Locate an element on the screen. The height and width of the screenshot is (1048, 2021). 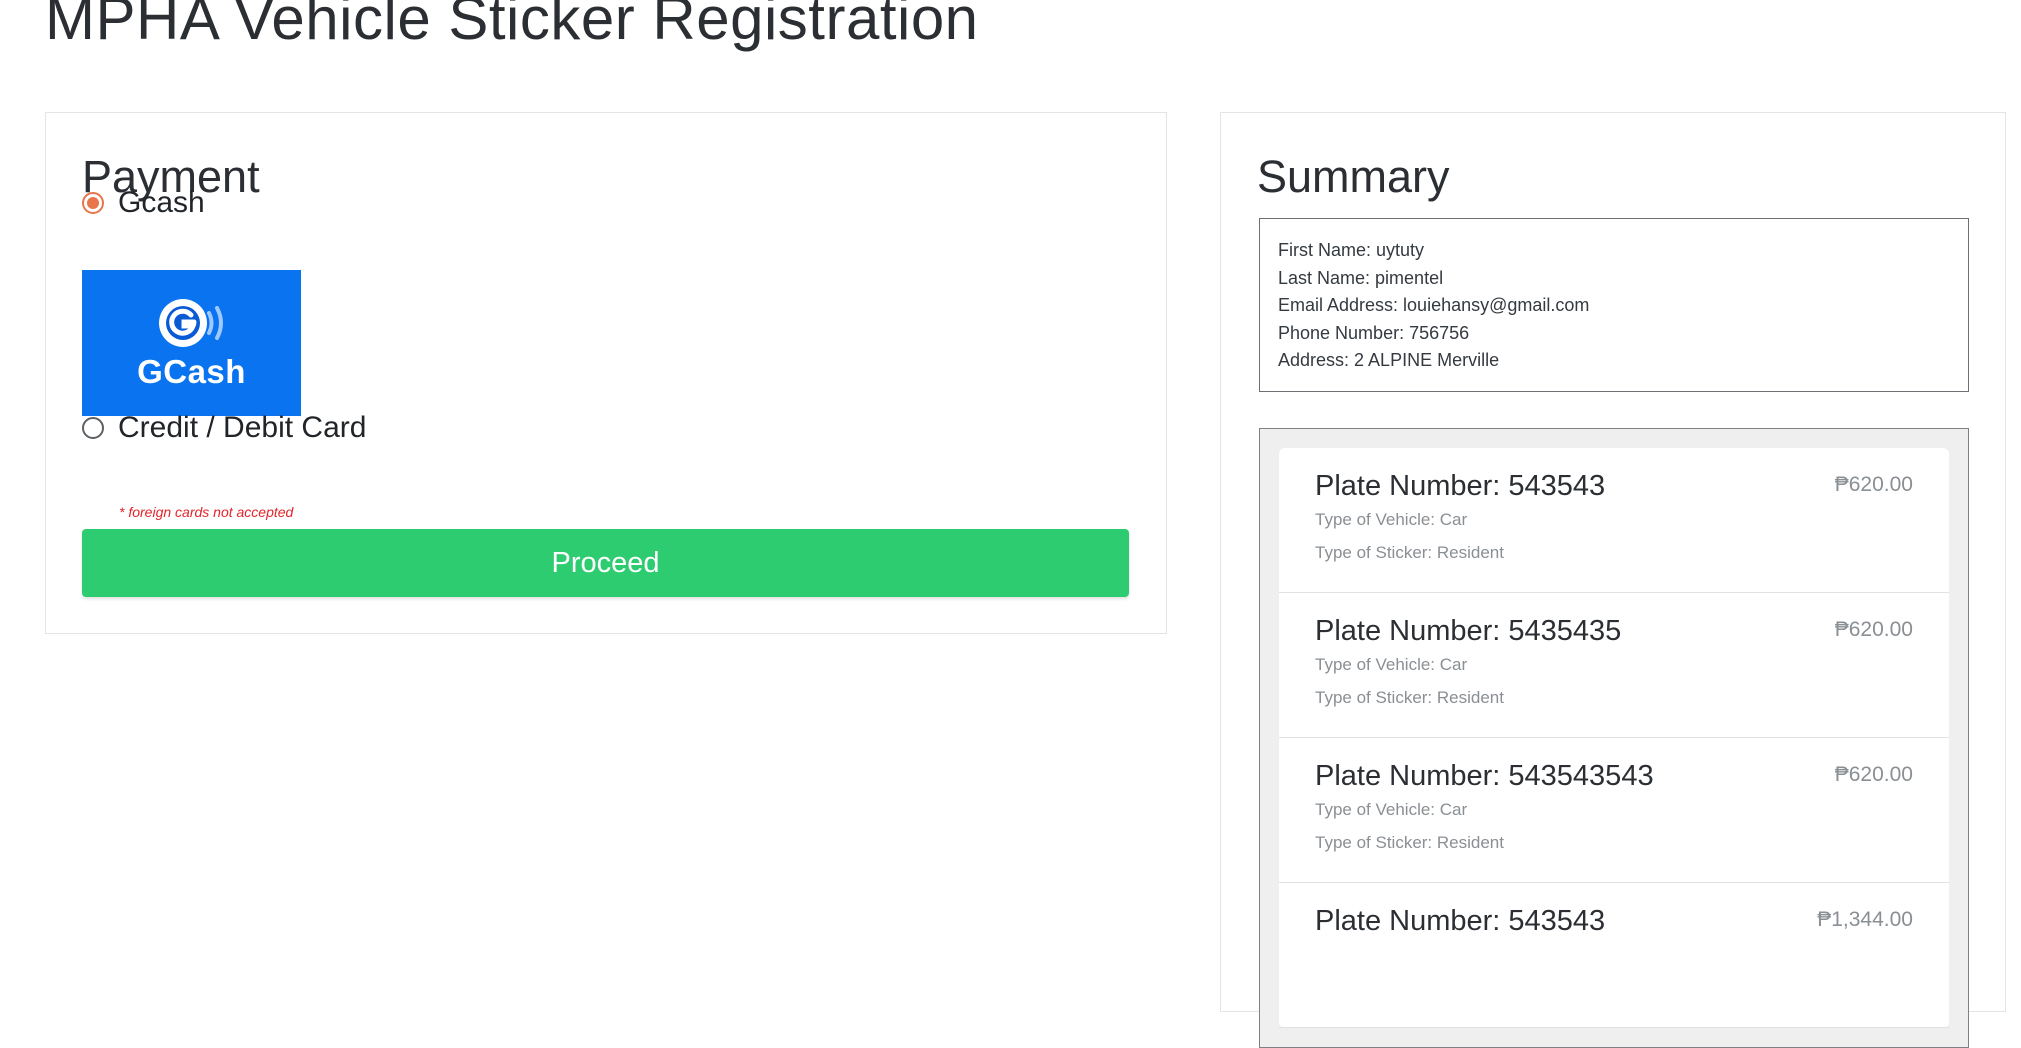
plate-number: Plate Number: 543543 is located at coordinates (1460, 486).